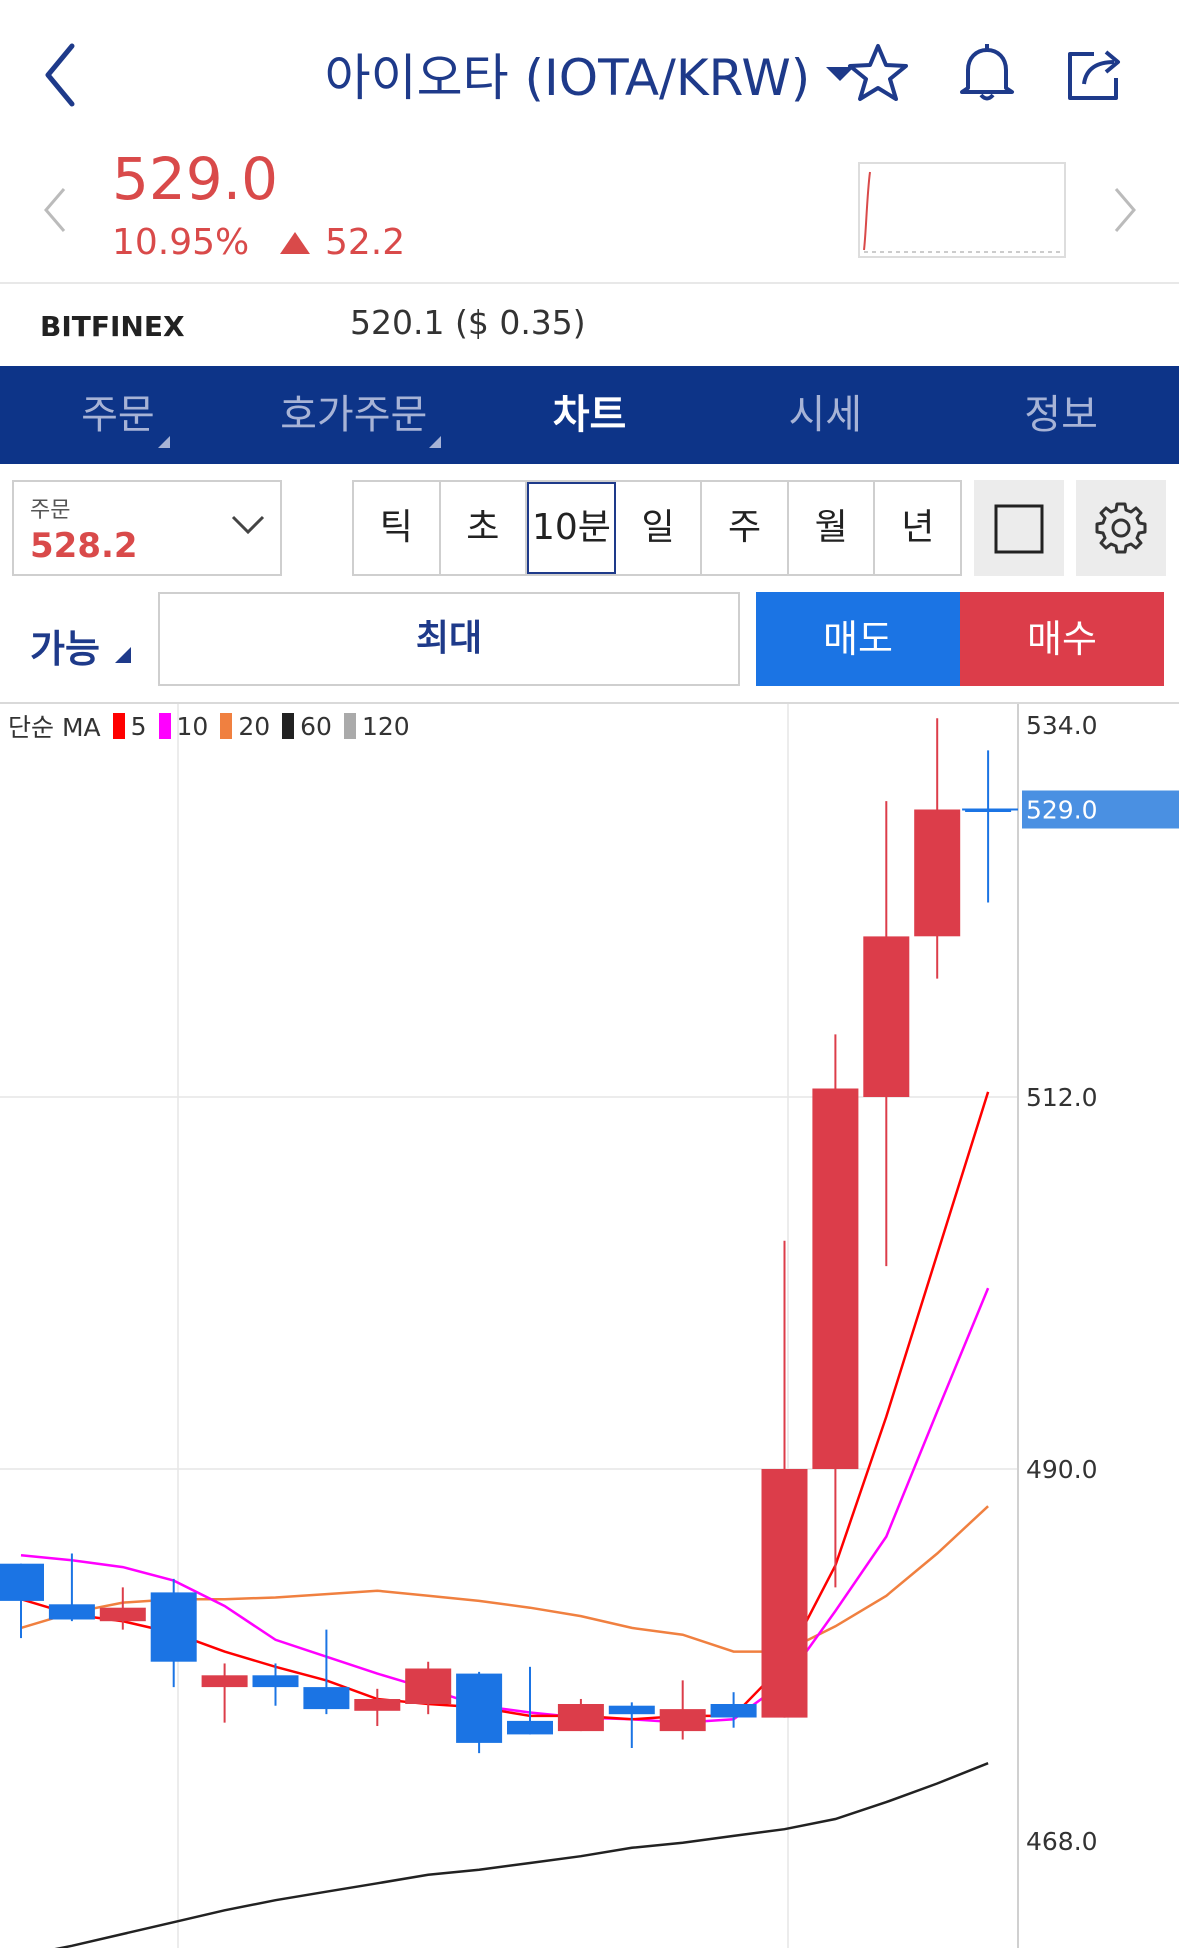 The image size is (1179, 1948). I want to click on period-selector: 틱 초 10분 일 주 월 년, so click(657, 528).